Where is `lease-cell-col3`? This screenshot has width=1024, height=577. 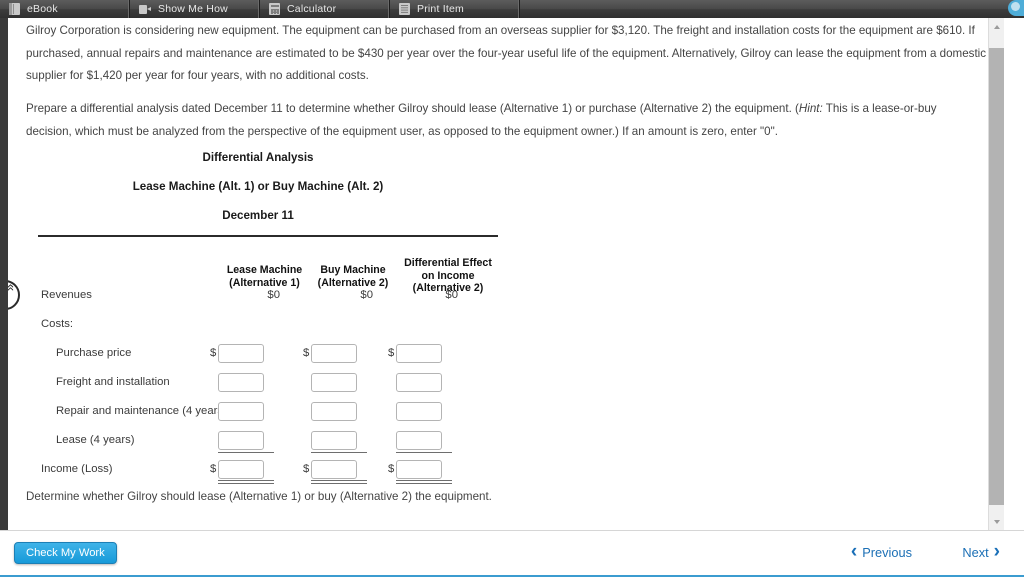 lease-cell-col3 is located at coordinates (419, 440).